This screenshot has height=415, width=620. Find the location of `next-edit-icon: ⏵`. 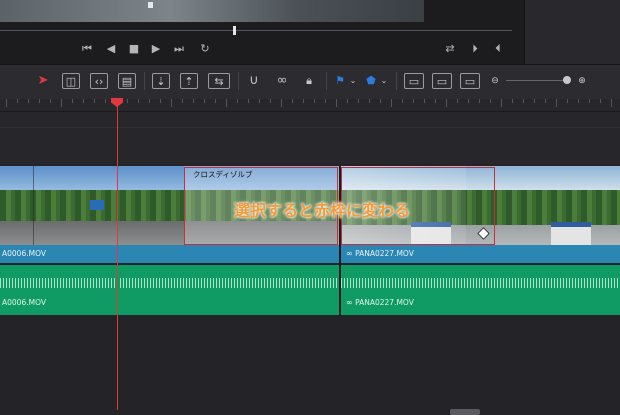

next-edit-icon: ⏵ is located at coordinates (475, 49).